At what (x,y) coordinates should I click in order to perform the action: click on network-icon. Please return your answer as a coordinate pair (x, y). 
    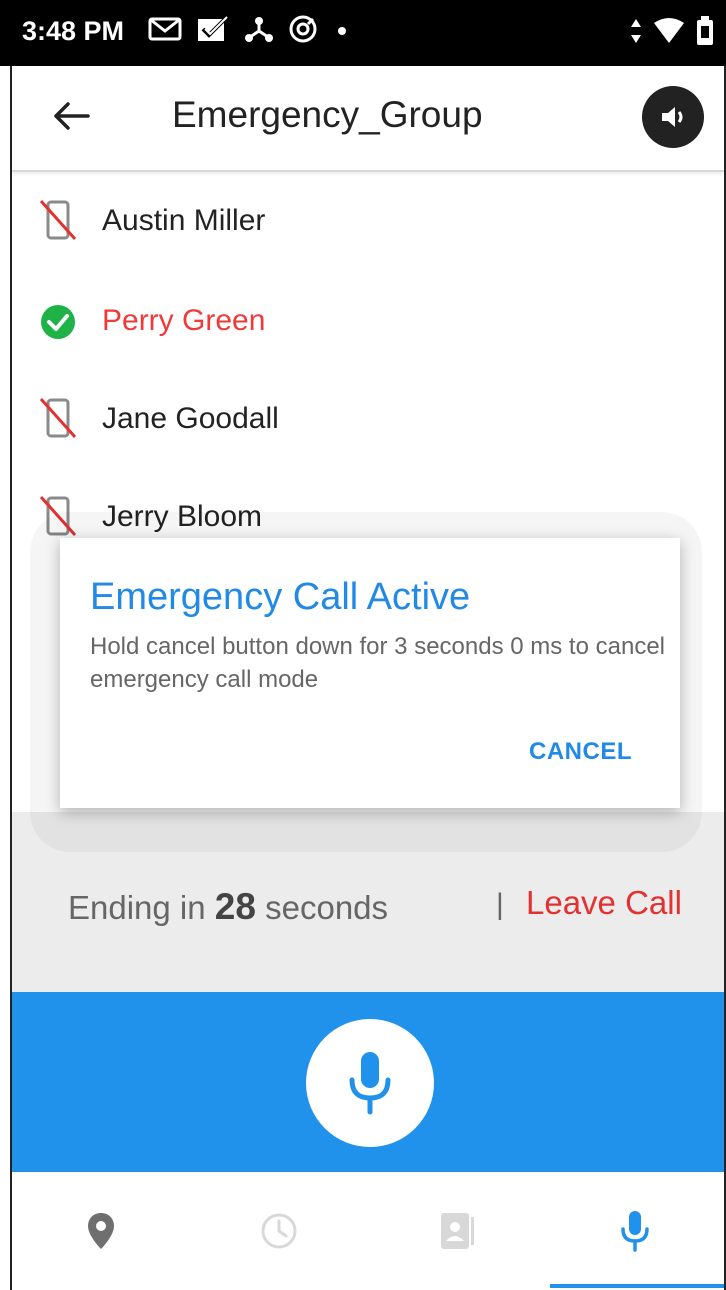
    Looking at the image, I should click on (259, 29).